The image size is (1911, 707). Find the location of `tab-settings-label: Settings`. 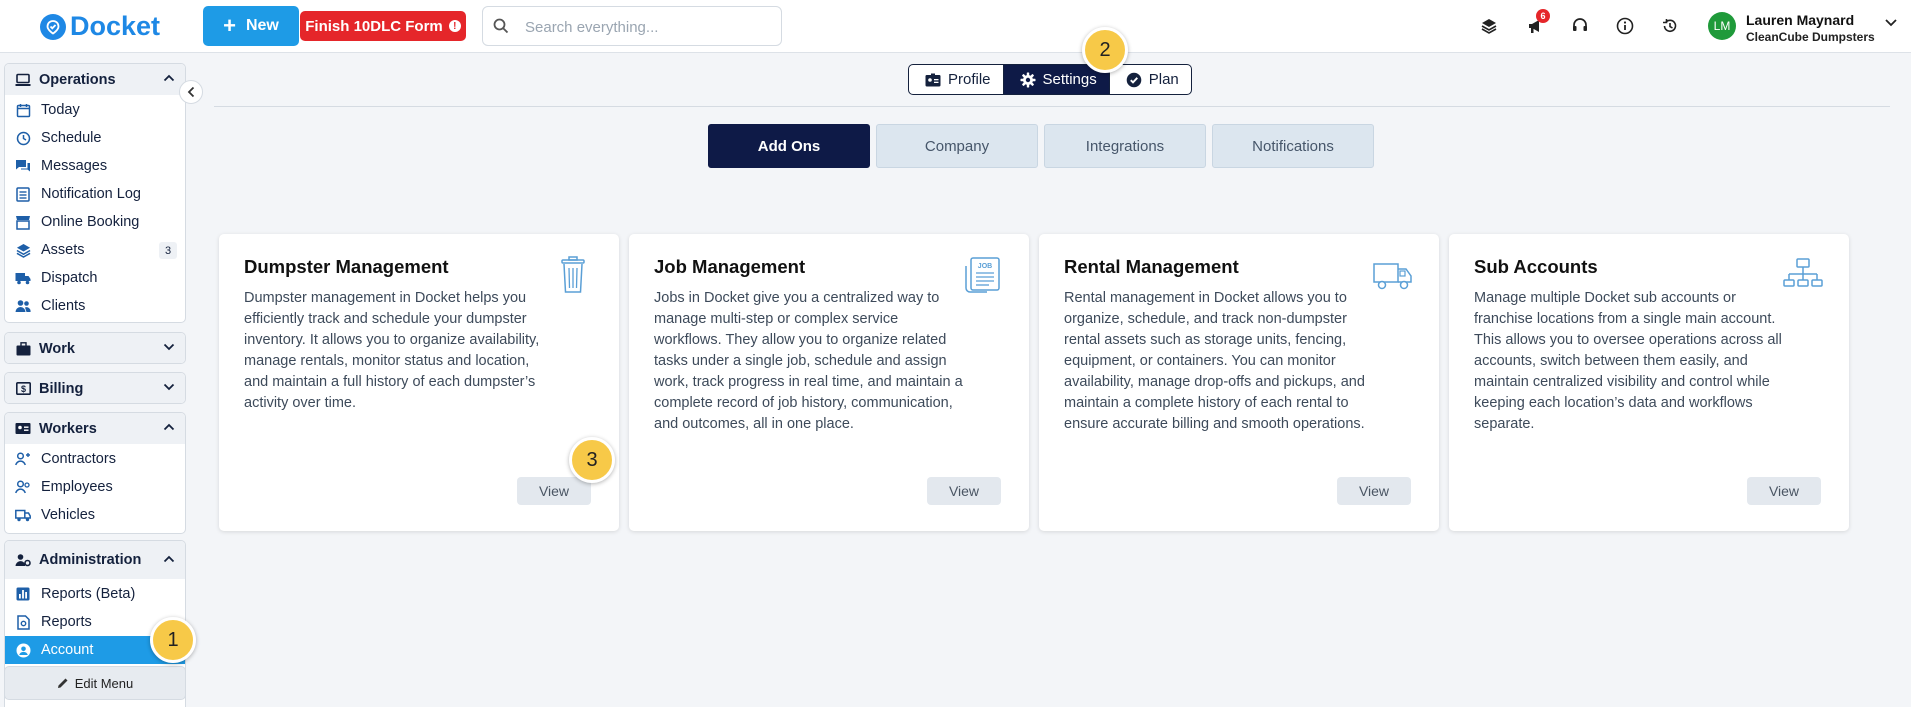

tab-settings-label: Settings is located at coordinates (1069, 79).